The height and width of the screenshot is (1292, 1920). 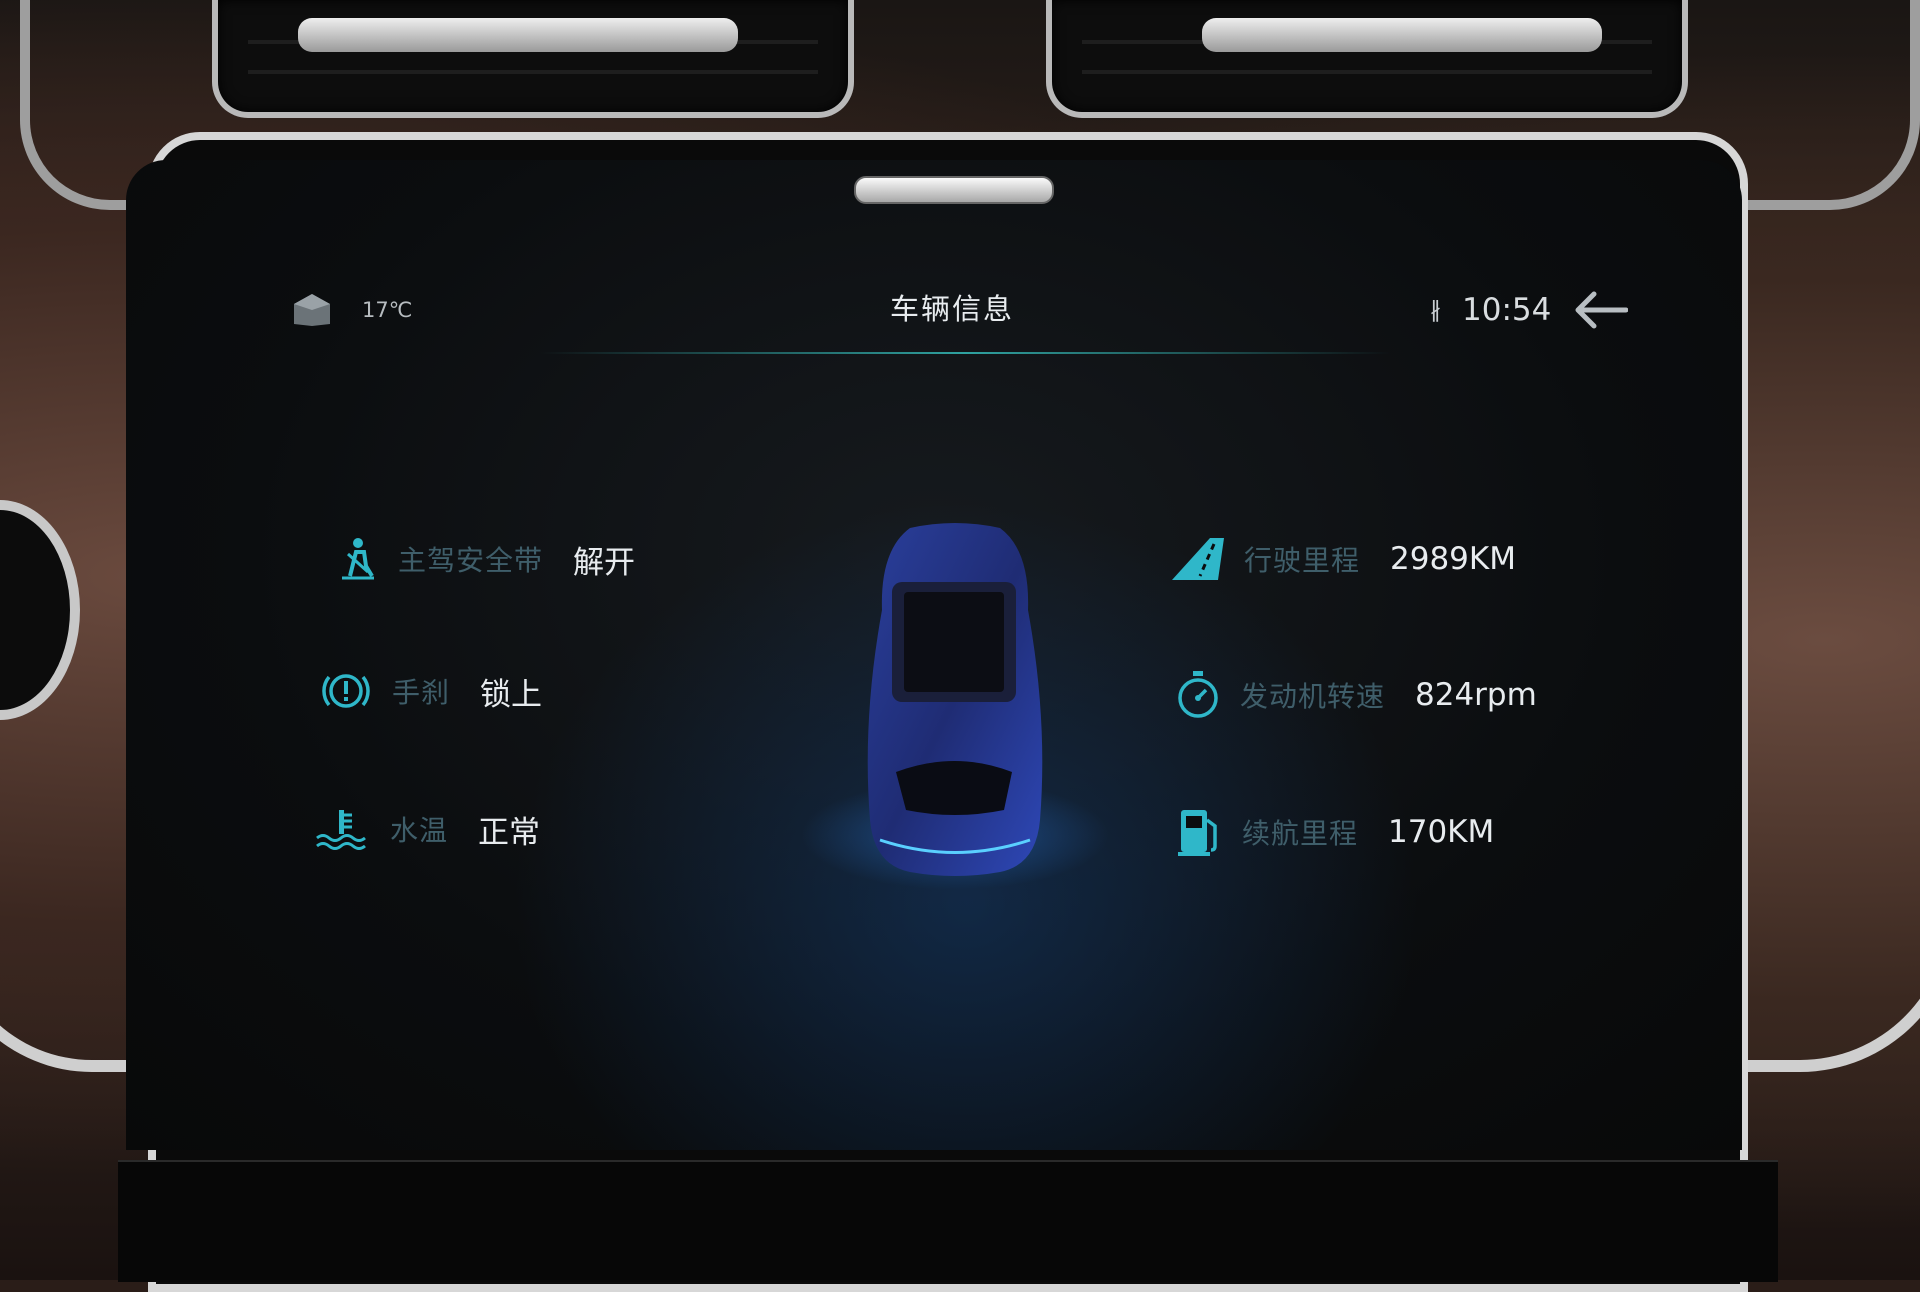 What do you see at coordinates (1507, 310) in the screenshot?
I see `clock-time: 10:54` at bounding box center [1507, 310].